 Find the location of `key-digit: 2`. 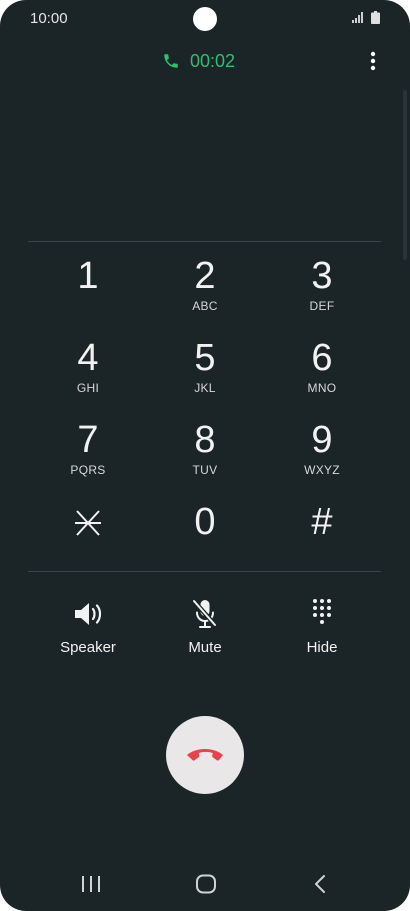

key-digit: 2 is located at coordinates (205, 276).